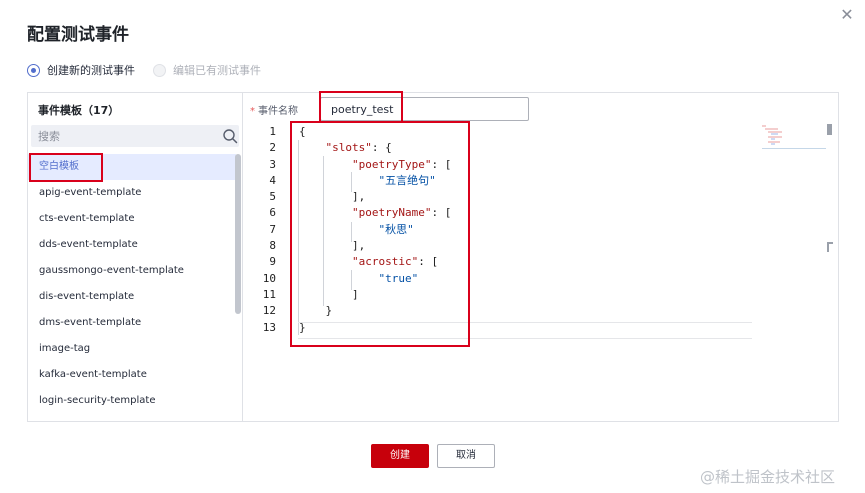 Image resolution: width=865 pixels, height=493 pixels. What do you see at coordinates (79, 110) in the screenshot?
I see `sidebar-title: 事件模板（17）` at bounding box center [79, 110].